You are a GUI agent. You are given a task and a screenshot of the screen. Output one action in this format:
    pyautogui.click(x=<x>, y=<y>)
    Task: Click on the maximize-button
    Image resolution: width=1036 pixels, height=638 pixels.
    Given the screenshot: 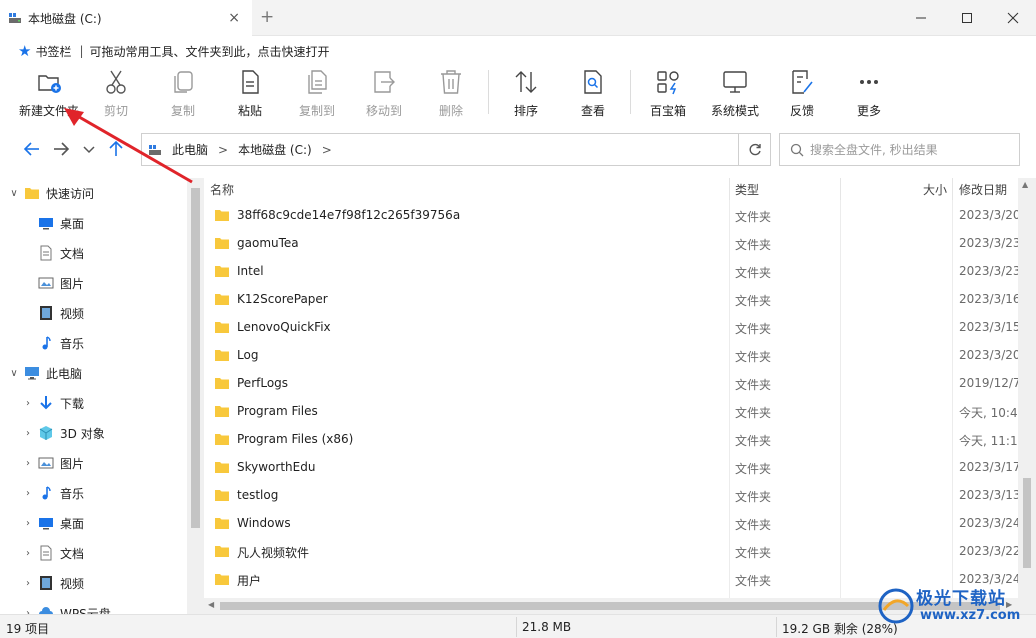 What is the action you would take?
    pyautogui.click(x=967, y=18)
    